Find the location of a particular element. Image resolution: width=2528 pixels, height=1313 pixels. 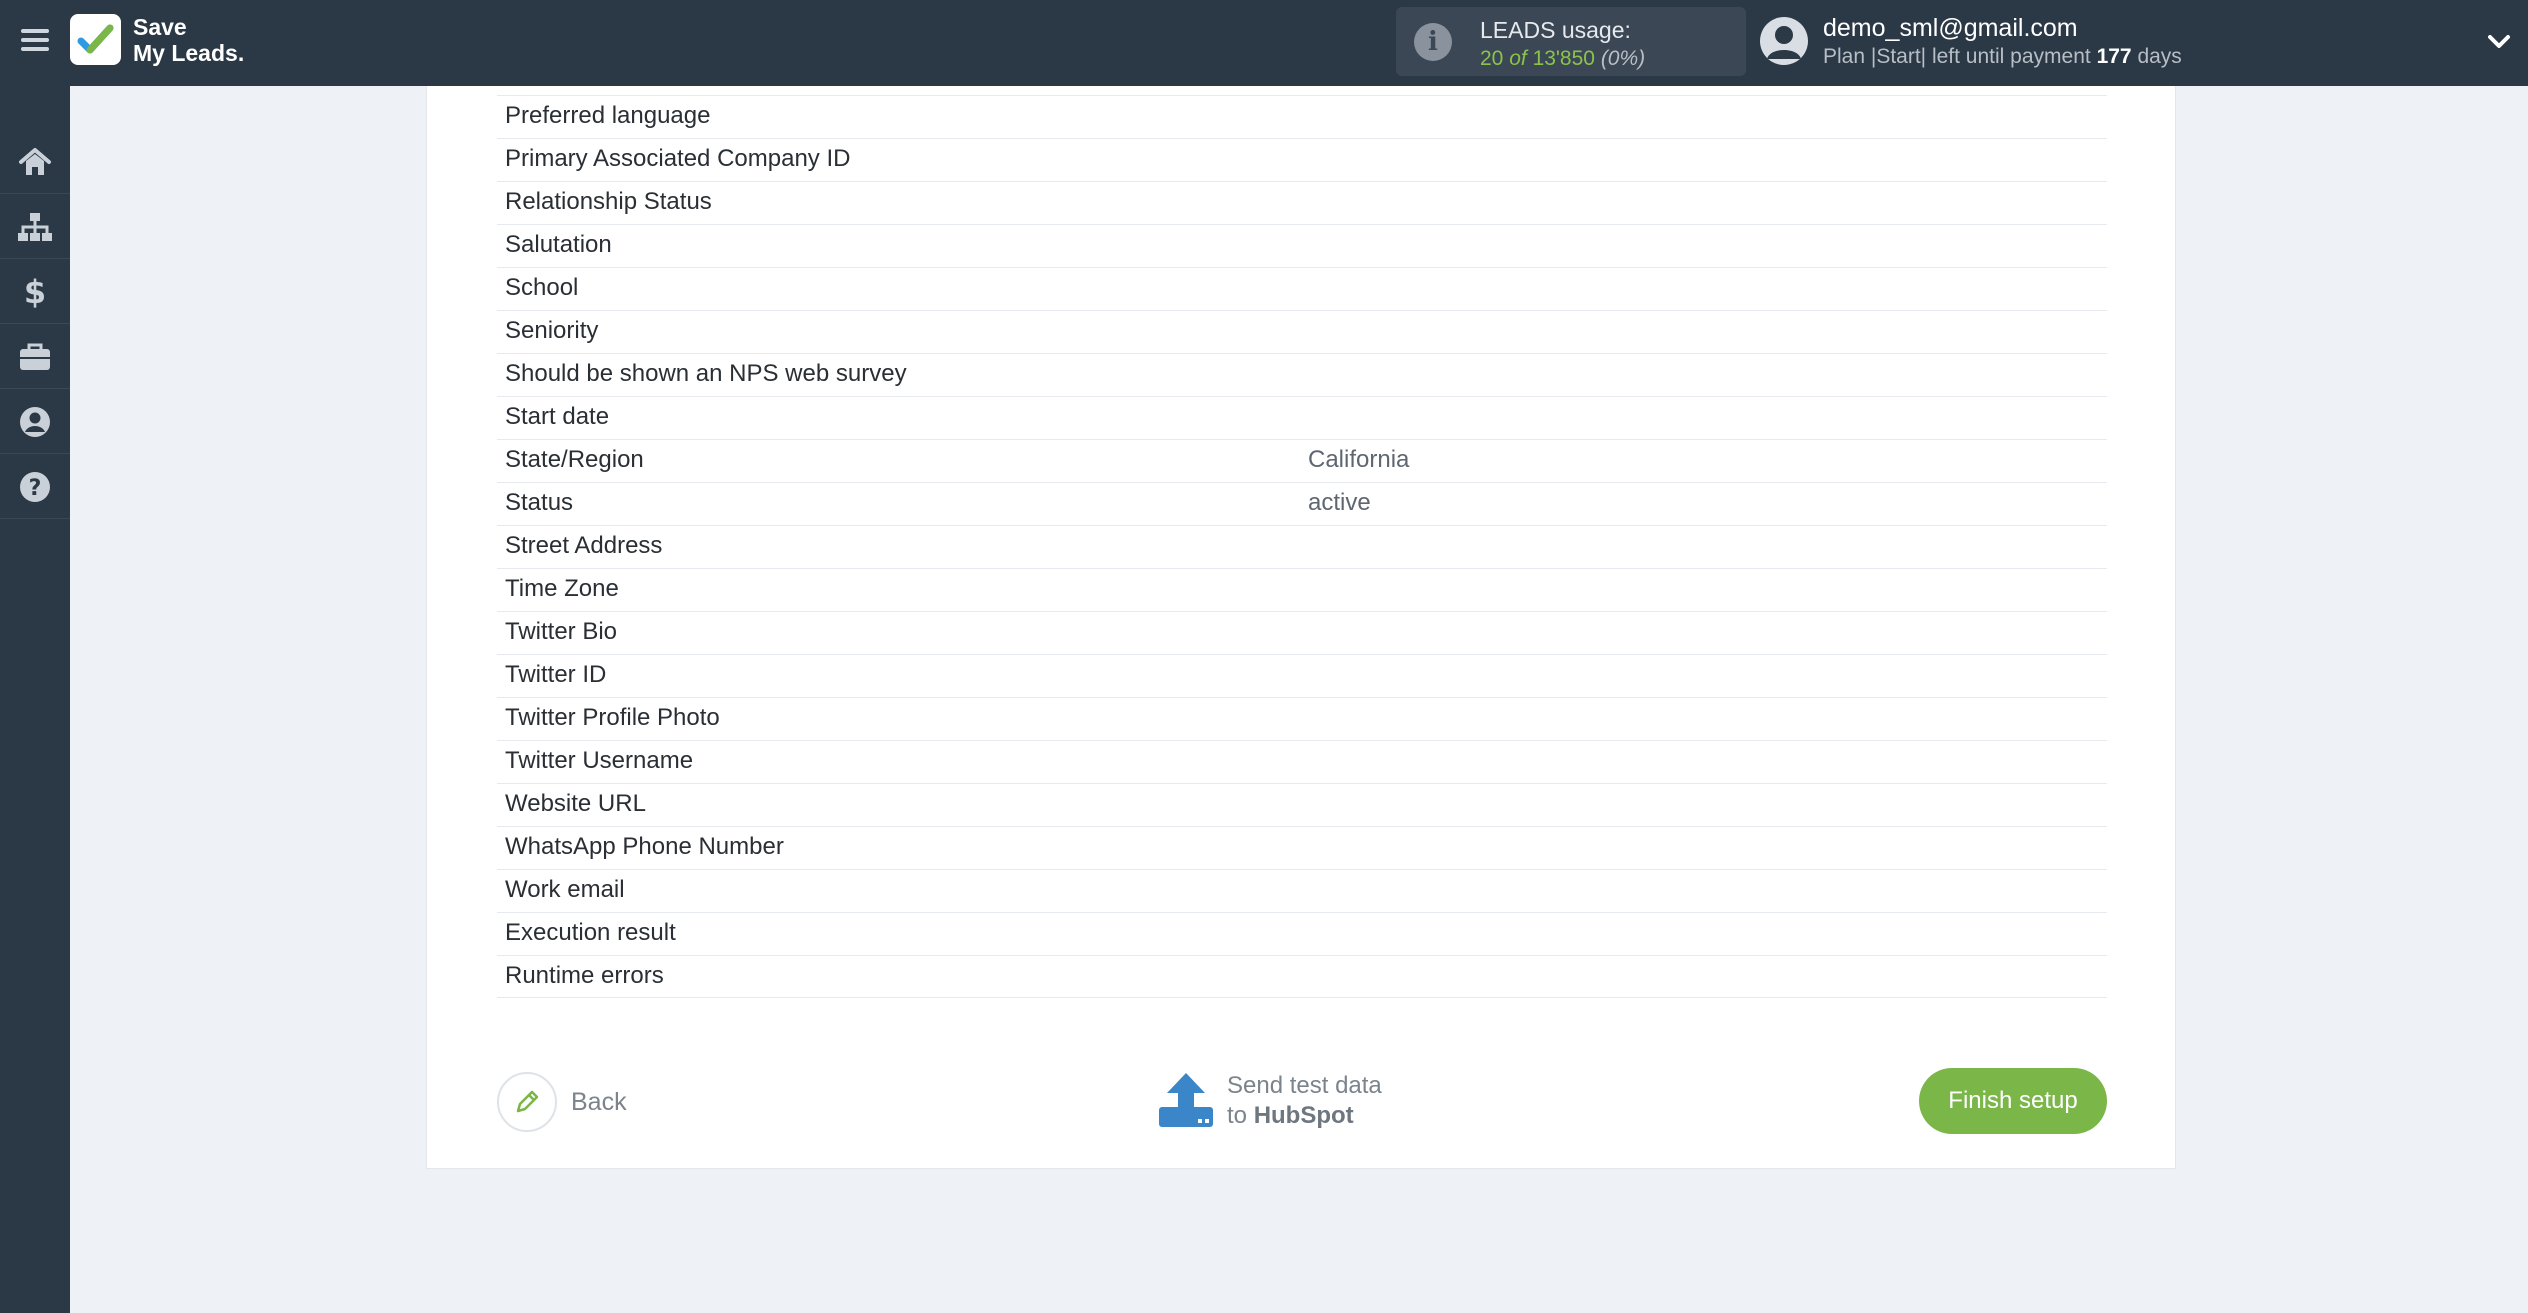

field-name: Twitter ID is located at coordinates (556, 674).